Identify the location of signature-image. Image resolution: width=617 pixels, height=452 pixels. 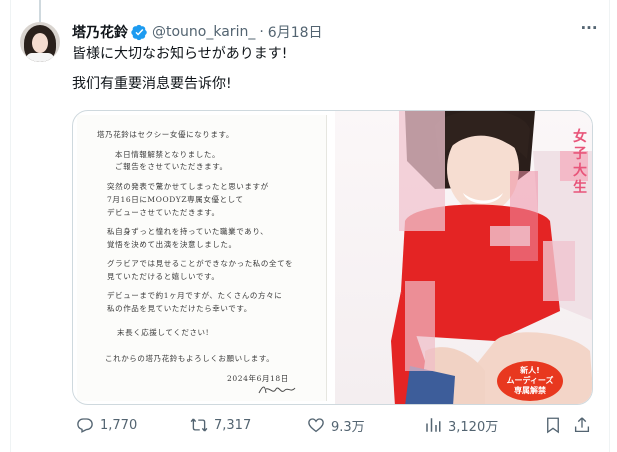
(277, 390).